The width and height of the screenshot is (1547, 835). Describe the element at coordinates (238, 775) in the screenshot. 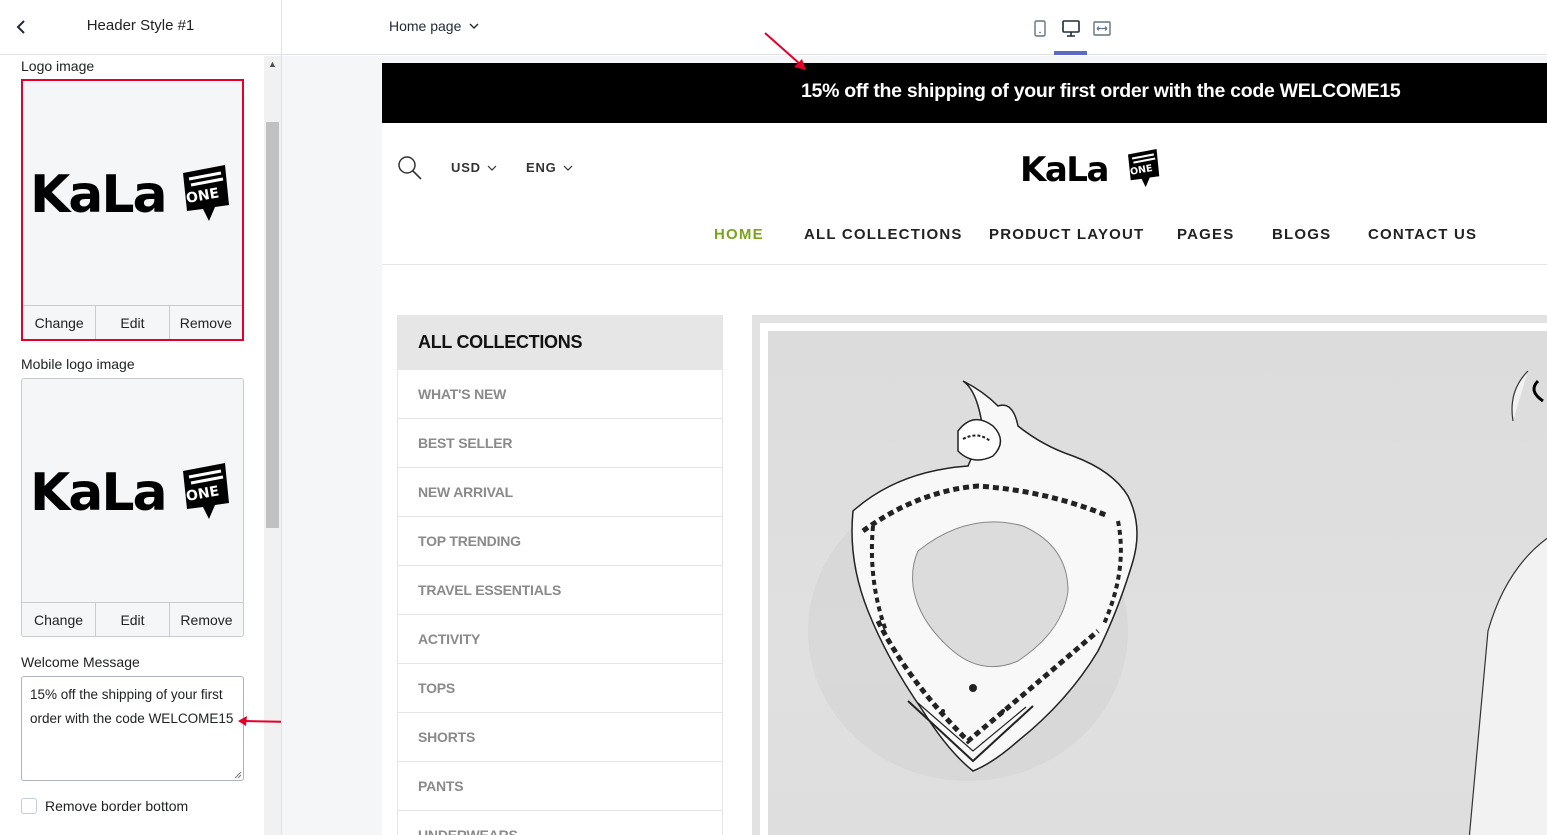

I see `resize-grip-icon` at that location.